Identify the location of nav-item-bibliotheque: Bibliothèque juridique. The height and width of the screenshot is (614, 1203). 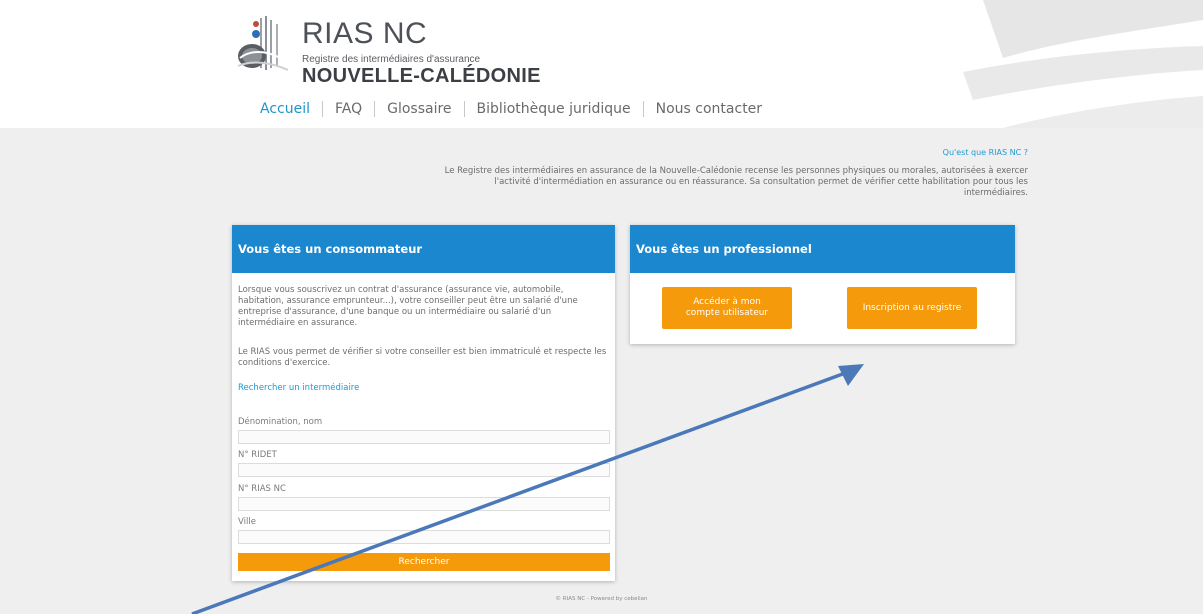
(554, 109).